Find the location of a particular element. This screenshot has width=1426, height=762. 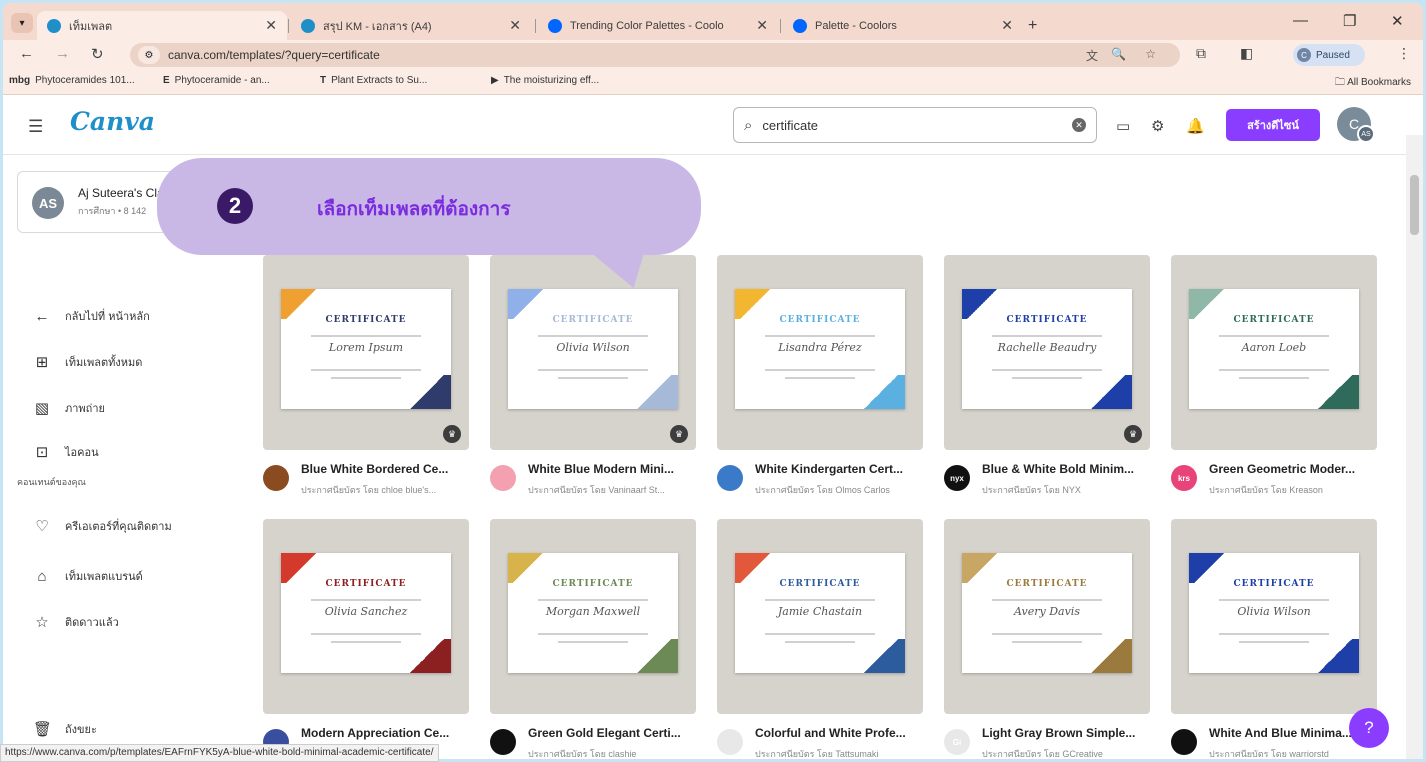

sidebar-item-content-0: ♡ ครีเอเตอร์ที่คุณติดตาม is located at coordinates (102, 526).